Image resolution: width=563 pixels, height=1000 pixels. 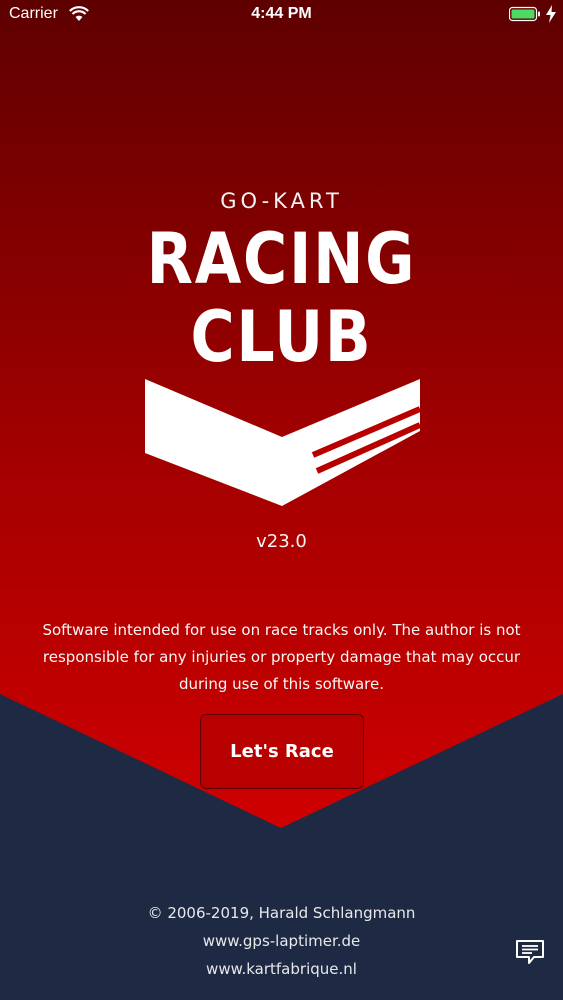 I want to click on charging-icon, so click(x=551, y=14).